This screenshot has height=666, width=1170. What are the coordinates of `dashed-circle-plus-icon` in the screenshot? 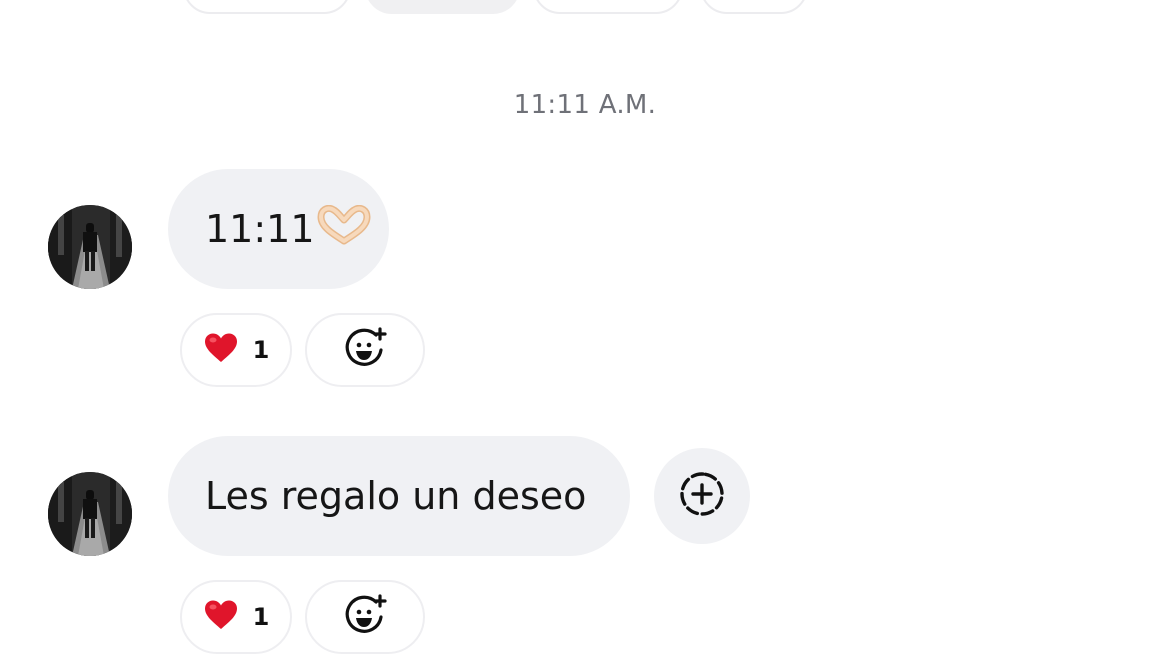 It's located at (702, 496).